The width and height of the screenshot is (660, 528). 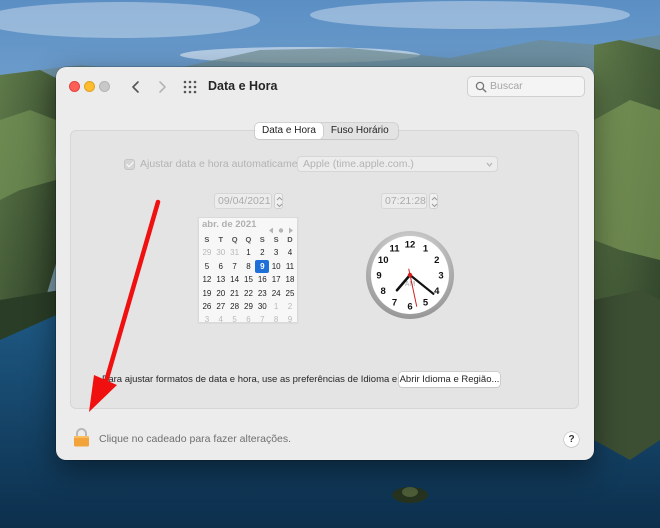 I want to click on auto-set-row: Ajustar data e hora automaticamente:, so click(x=219, y=164).